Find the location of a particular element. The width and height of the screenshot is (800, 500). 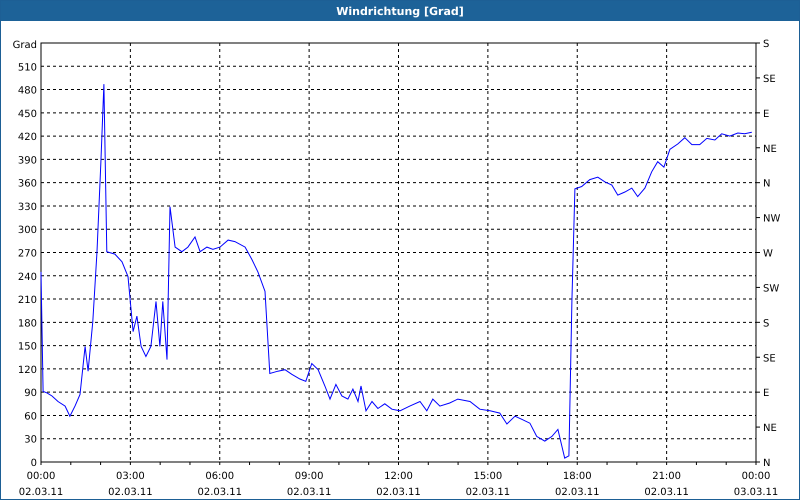

axis-tick-label: 480 is located at coordinates (27, 91).